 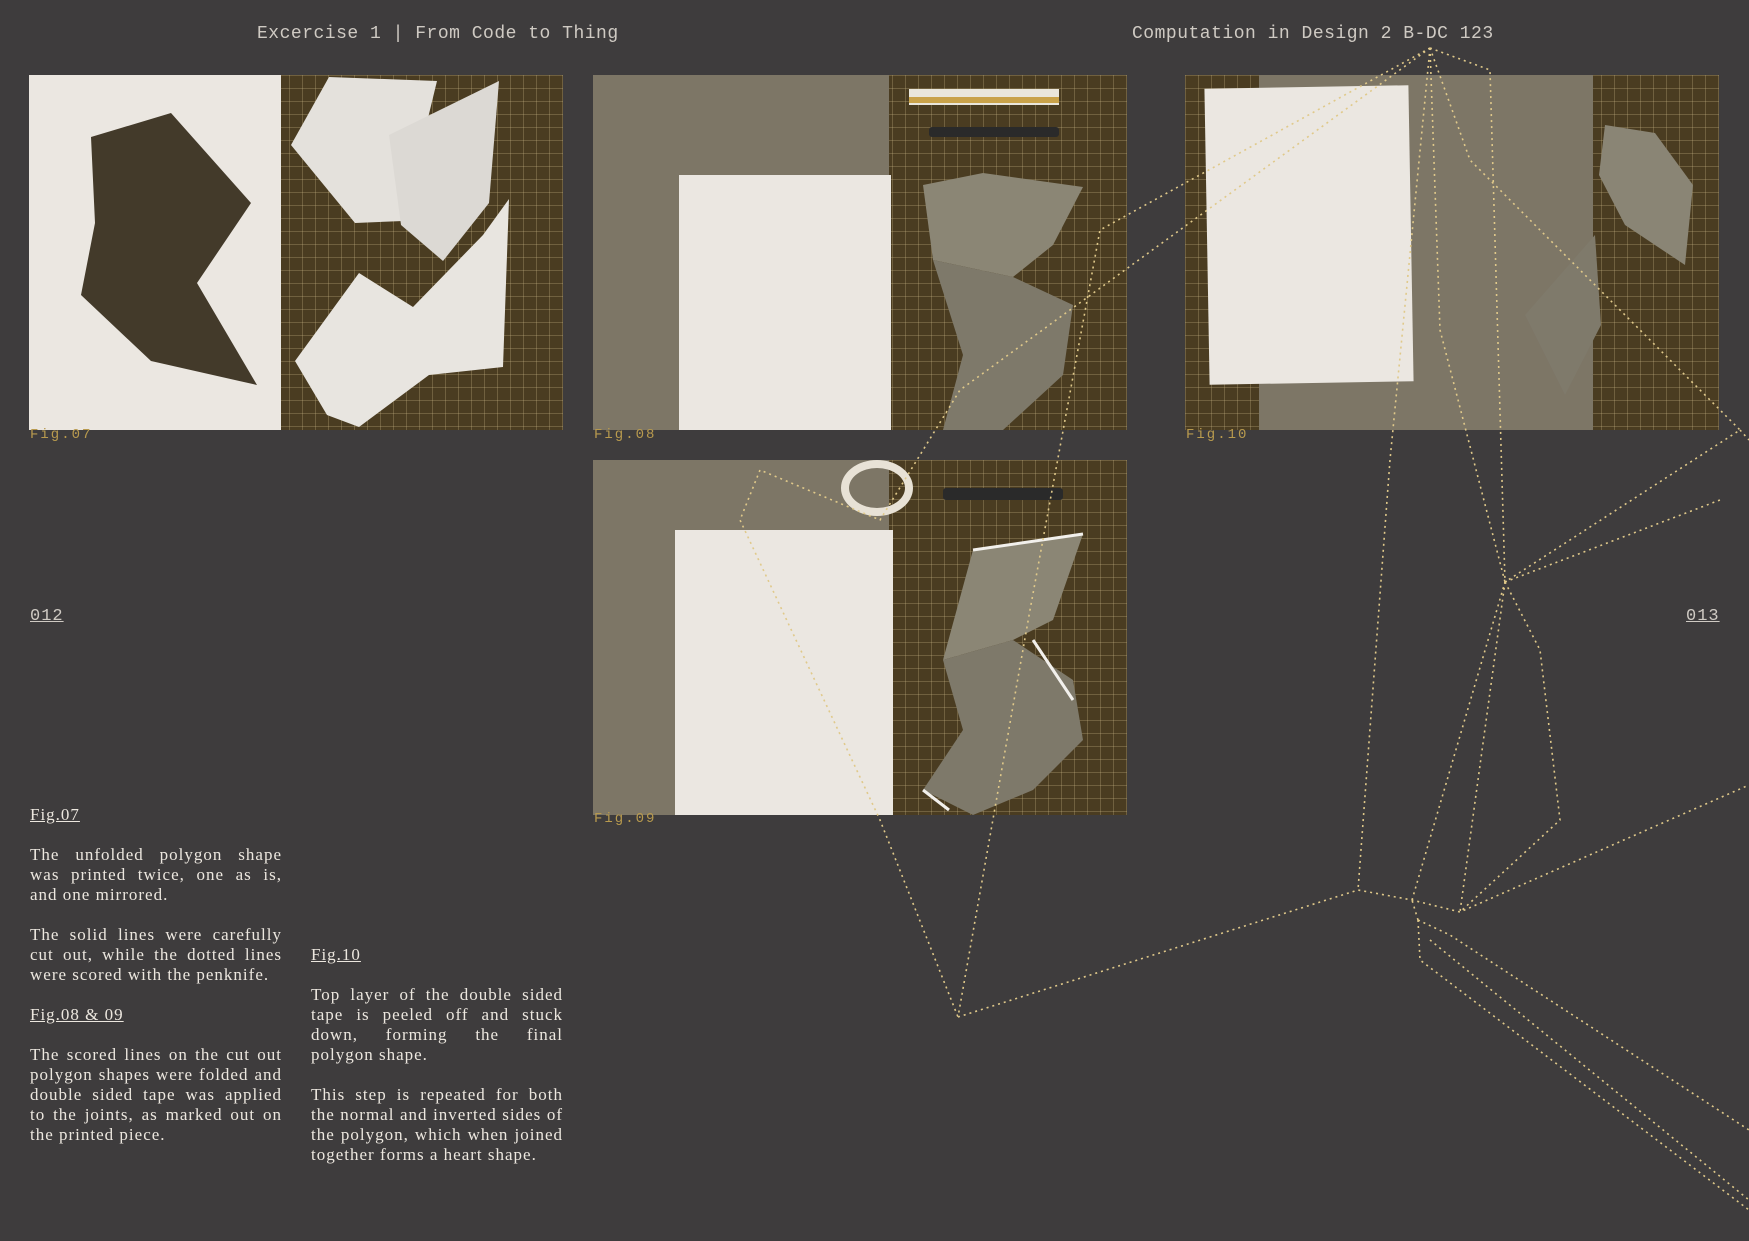 I want to click on photo-fig07, so click(x=296, y=252).